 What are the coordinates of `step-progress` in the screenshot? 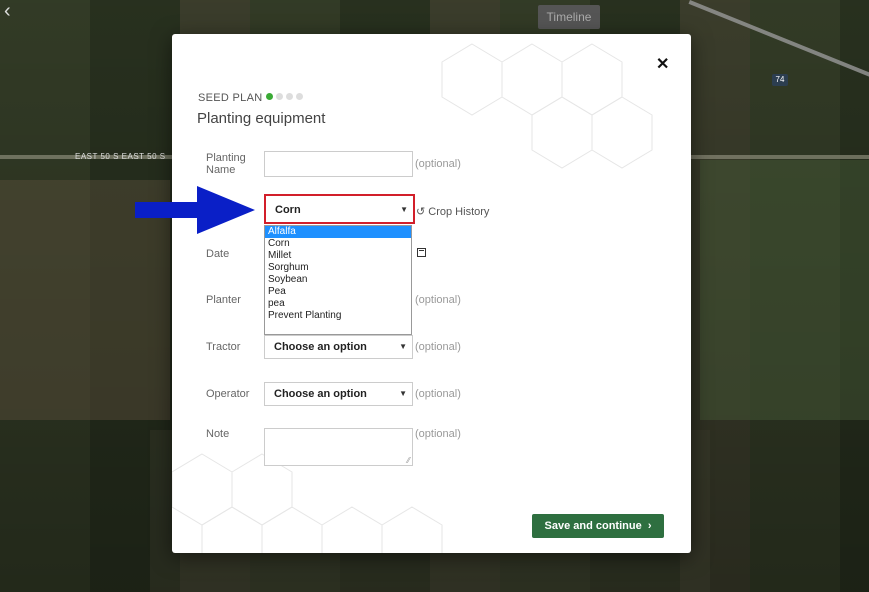 It's located at (284, 96).